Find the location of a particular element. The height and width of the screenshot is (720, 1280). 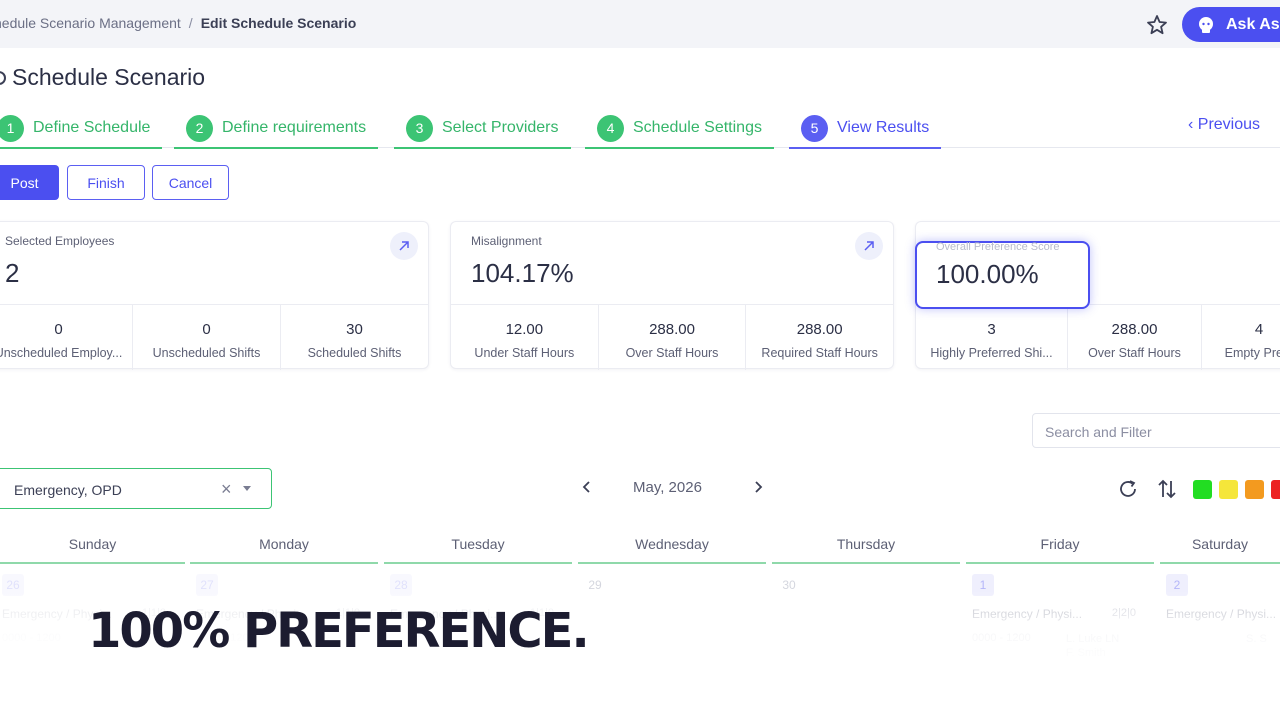

stat-label: Empty Prefe is located at coordinates (1252, 353).